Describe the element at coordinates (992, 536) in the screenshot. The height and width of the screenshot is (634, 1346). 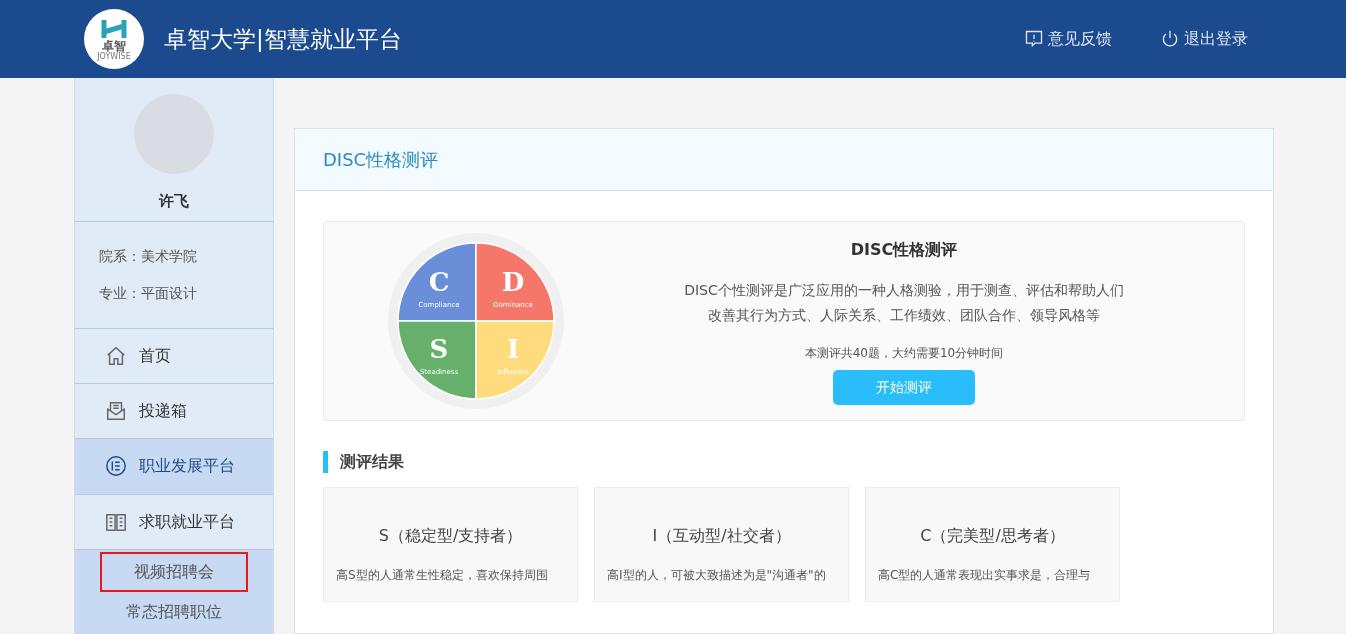
I see `result-title: C（完美型/思考者）` at that location.